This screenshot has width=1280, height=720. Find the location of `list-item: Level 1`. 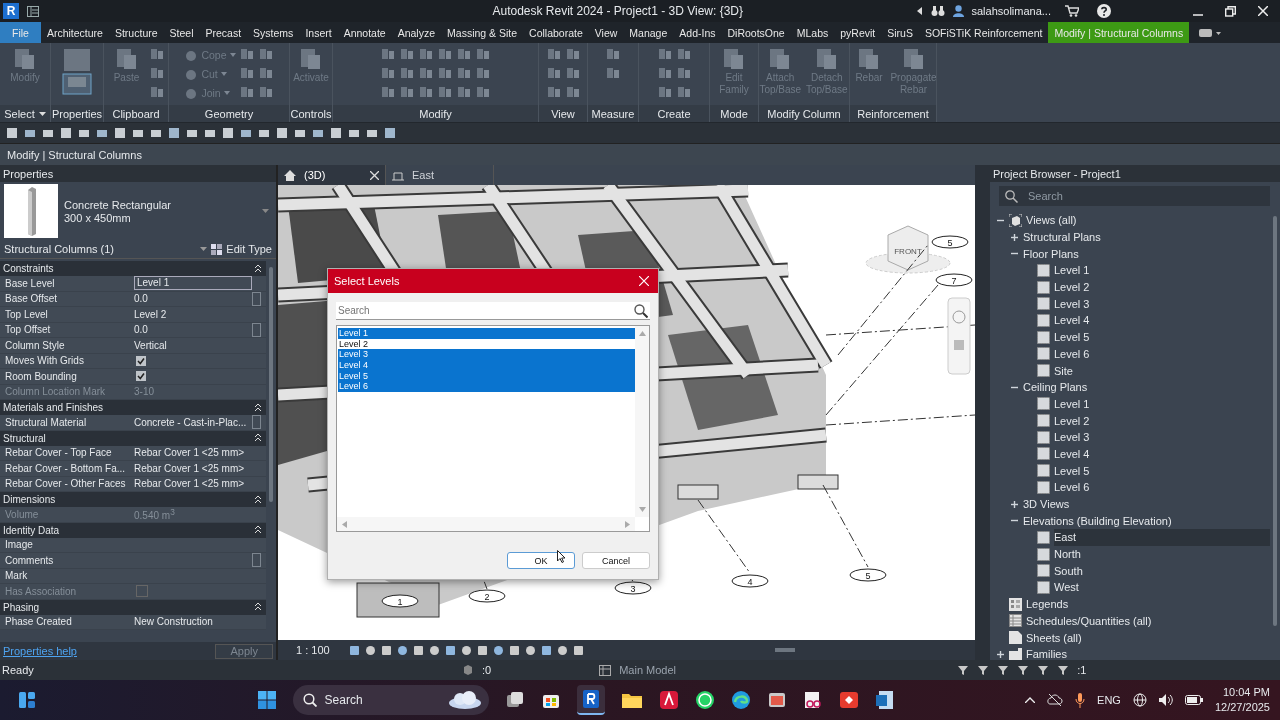

list-item: Level 1 is located at coordinates (486, 333).